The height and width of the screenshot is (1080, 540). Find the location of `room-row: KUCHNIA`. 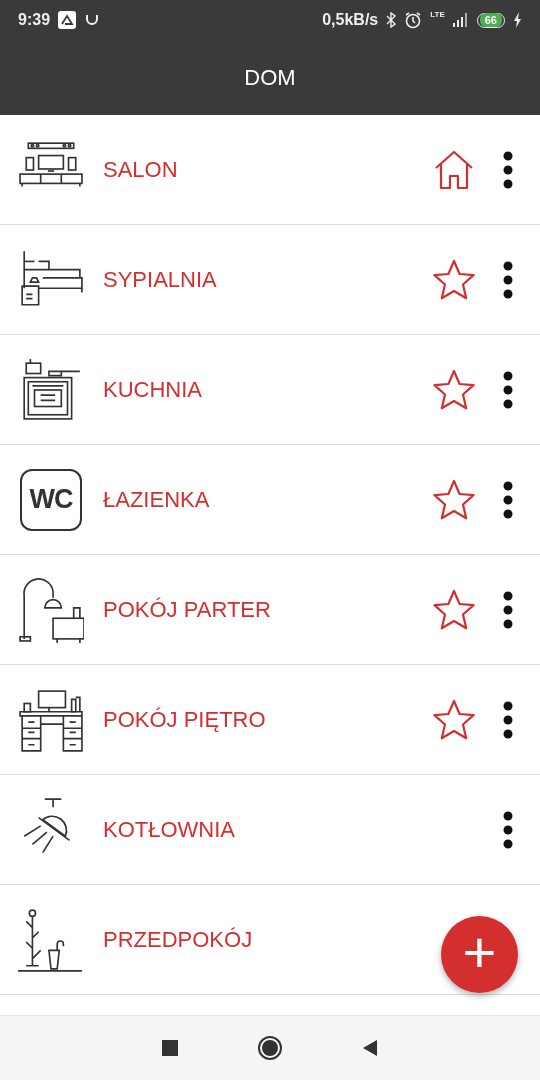

room-row: KUCHNIA is located at coordinates (270, 390).